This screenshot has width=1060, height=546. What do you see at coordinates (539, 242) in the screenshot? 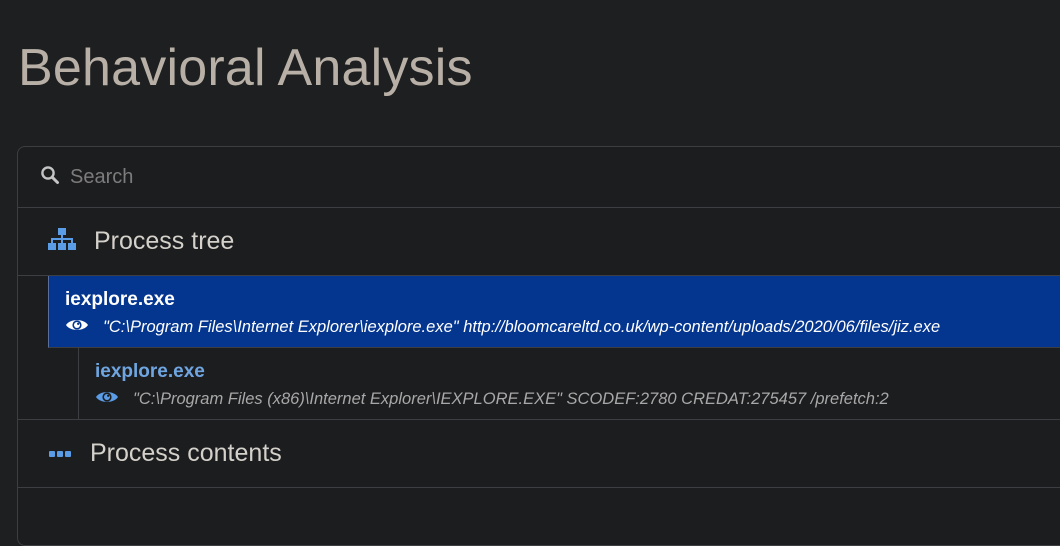
I see `section-process-tree: Process tree` at bounding box center [539, 242].